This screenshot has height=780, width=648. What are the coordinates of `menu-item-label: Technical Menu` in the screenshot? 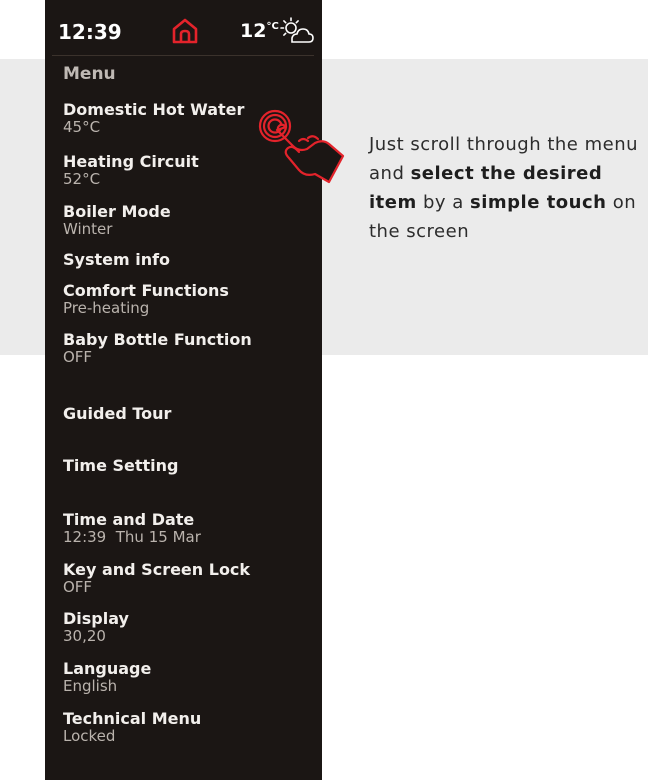 It's located at (132, 718).